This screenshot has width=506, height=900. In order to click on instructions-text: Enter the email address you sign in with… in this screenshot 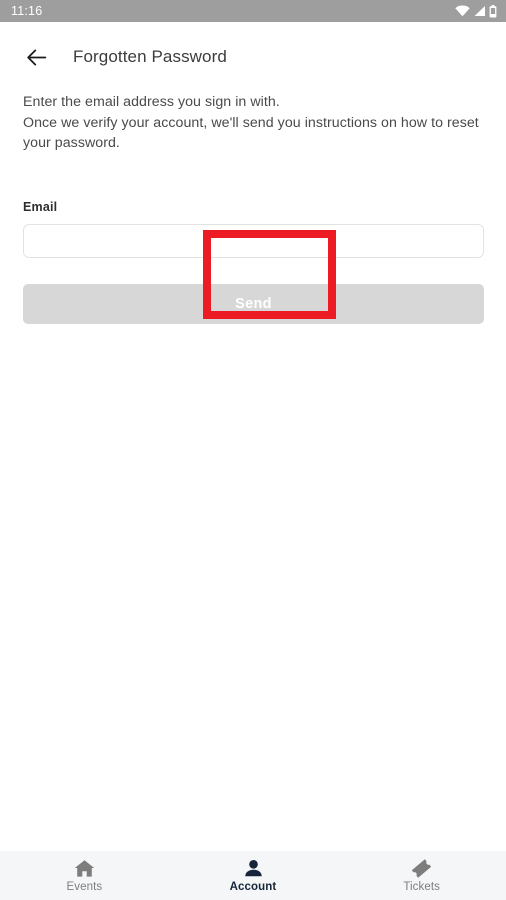, I will do `click(253, 123)`.